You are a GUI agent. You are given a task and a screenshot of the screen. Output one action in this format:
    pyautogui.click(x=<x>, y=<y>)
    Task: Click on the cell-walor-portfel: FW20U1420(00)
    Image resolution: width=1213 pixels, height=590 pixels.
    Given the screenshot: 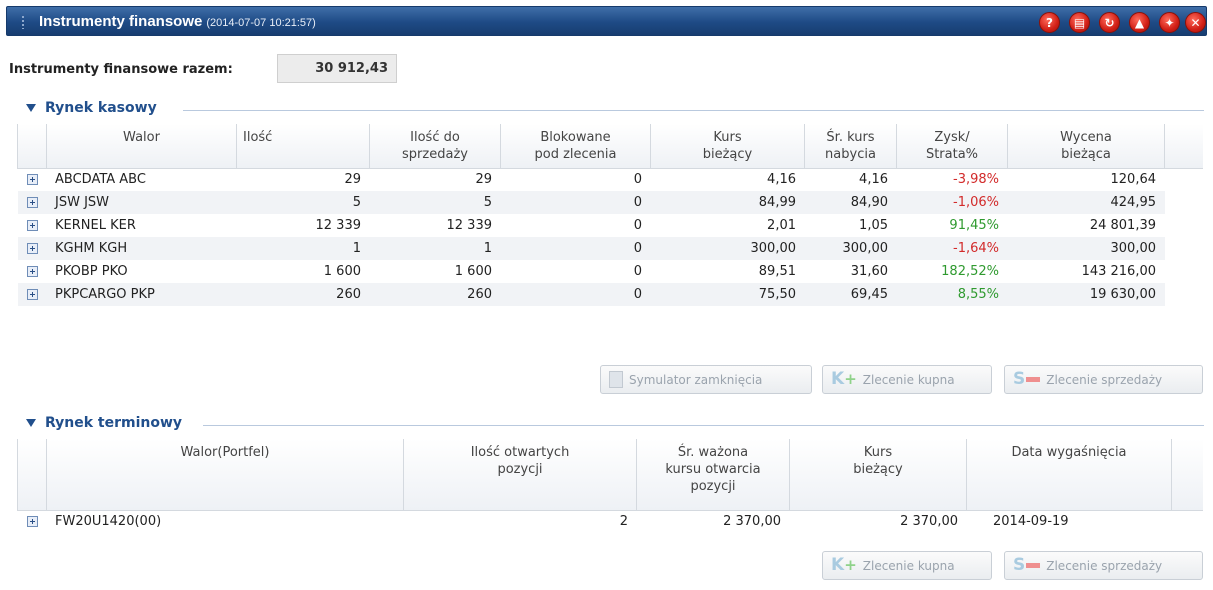 What is the action you would take?
    pyautogui.click(x=225, y=521)
    